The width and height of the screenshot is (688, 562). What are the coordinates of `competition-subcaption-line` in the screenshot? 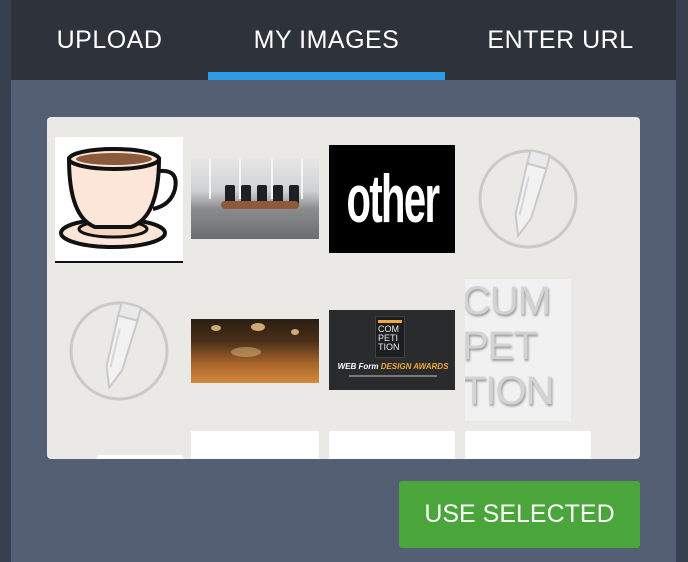 It's located at (393, 376).